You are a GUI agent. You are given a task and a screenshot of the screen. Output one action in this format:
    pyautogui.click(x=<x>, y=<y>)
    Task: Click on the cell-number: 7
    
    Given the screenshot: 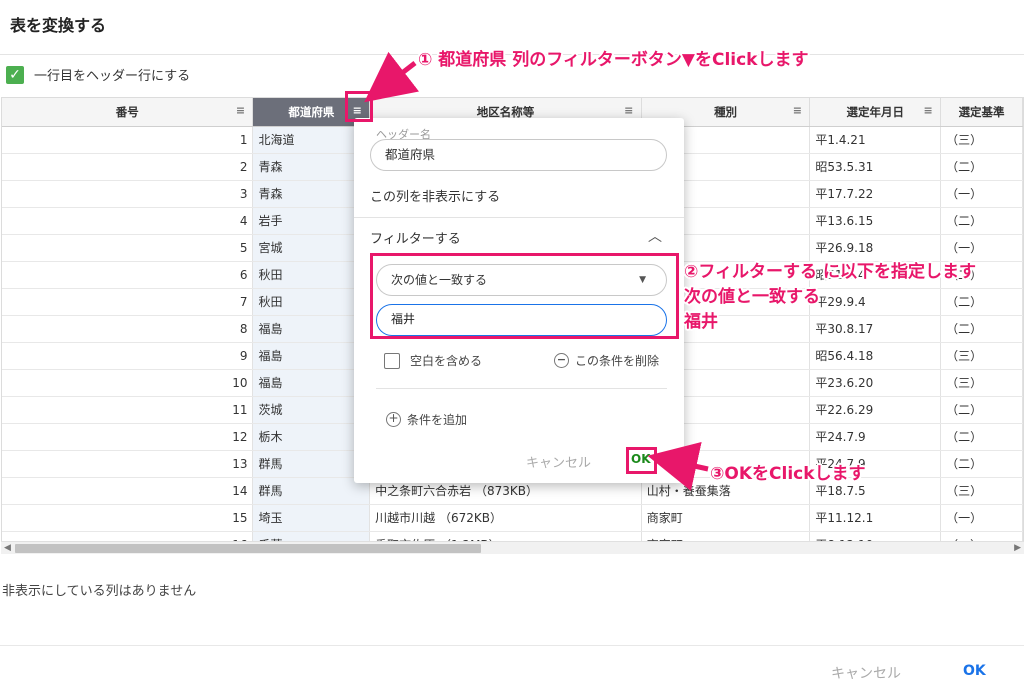 What is the action you would take?
    pyautogui.click(x=128, y=302)
    